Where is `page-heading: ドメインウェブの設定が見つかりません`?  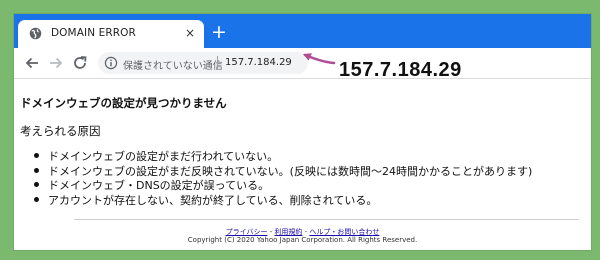
page-heading: ドメインウェブの設定が見つかりません is located at coordinates (123, 103).